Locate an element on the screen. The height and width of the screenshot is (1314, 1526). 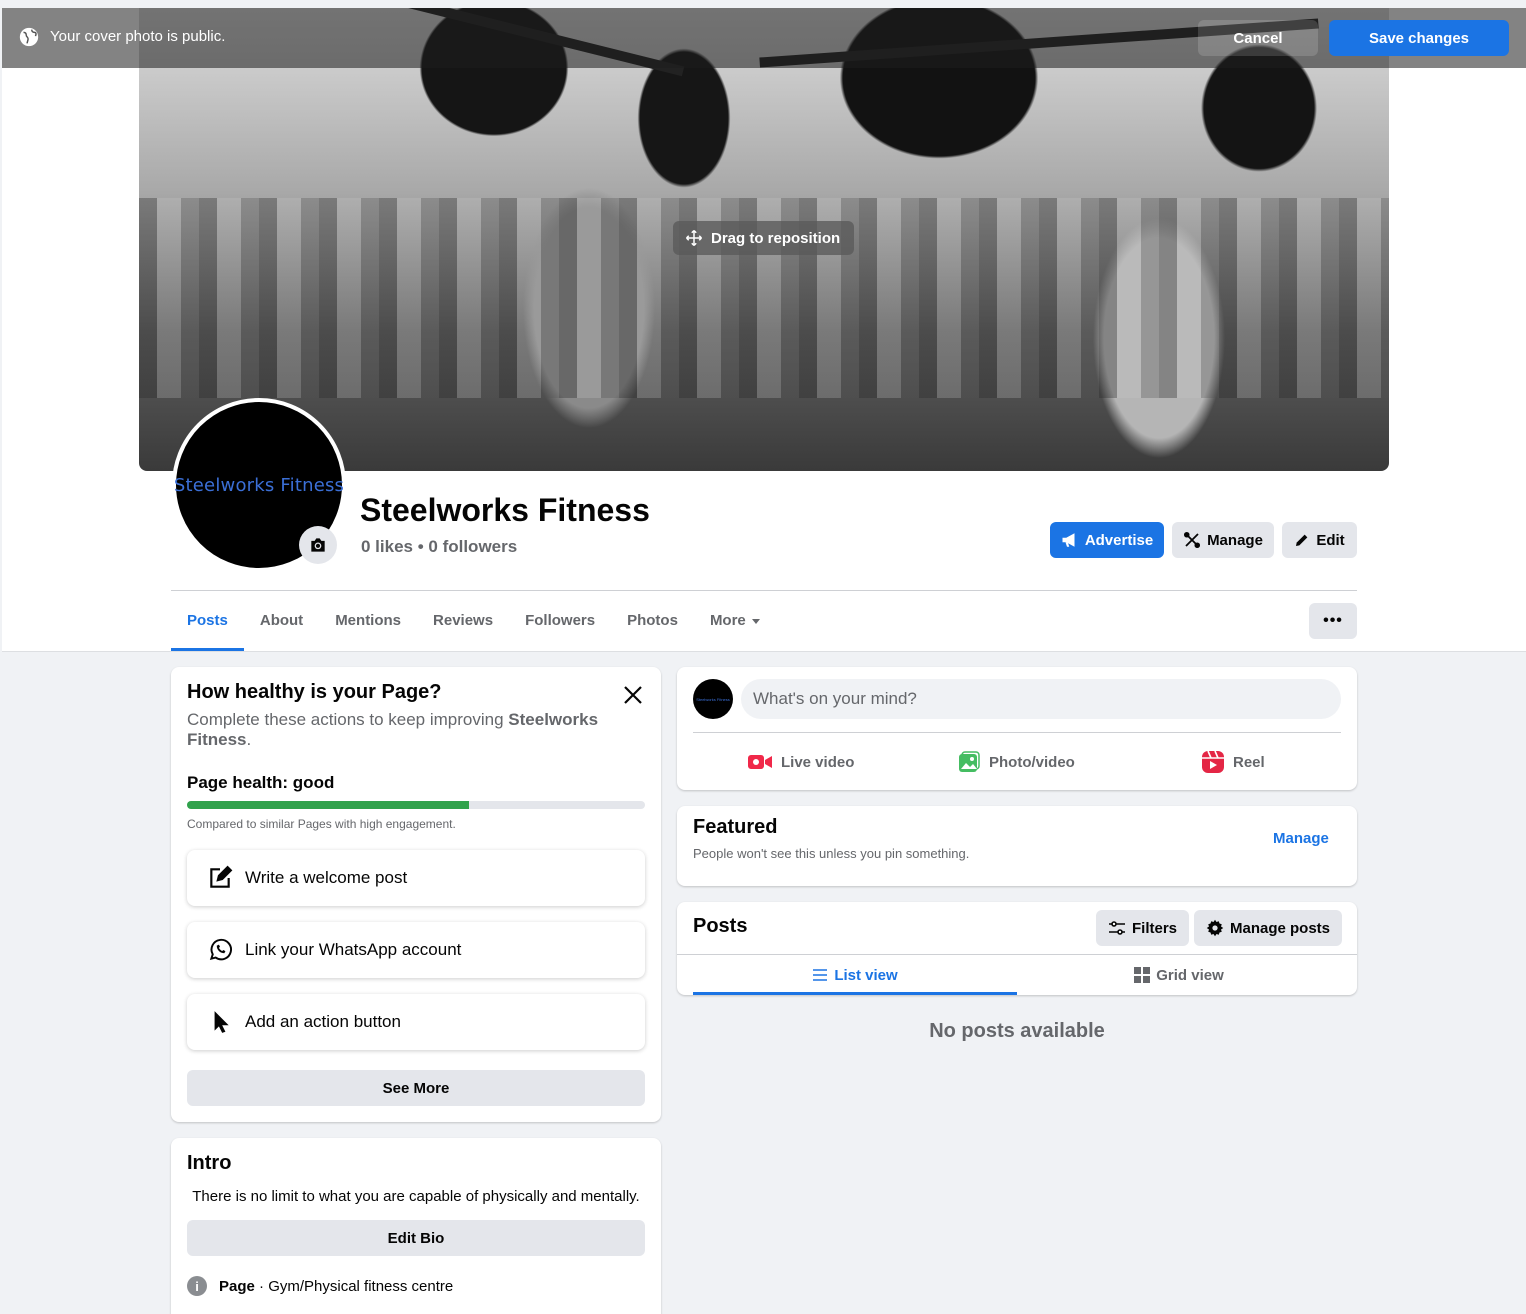
composer-divider is located at coordinates (1017, 732).